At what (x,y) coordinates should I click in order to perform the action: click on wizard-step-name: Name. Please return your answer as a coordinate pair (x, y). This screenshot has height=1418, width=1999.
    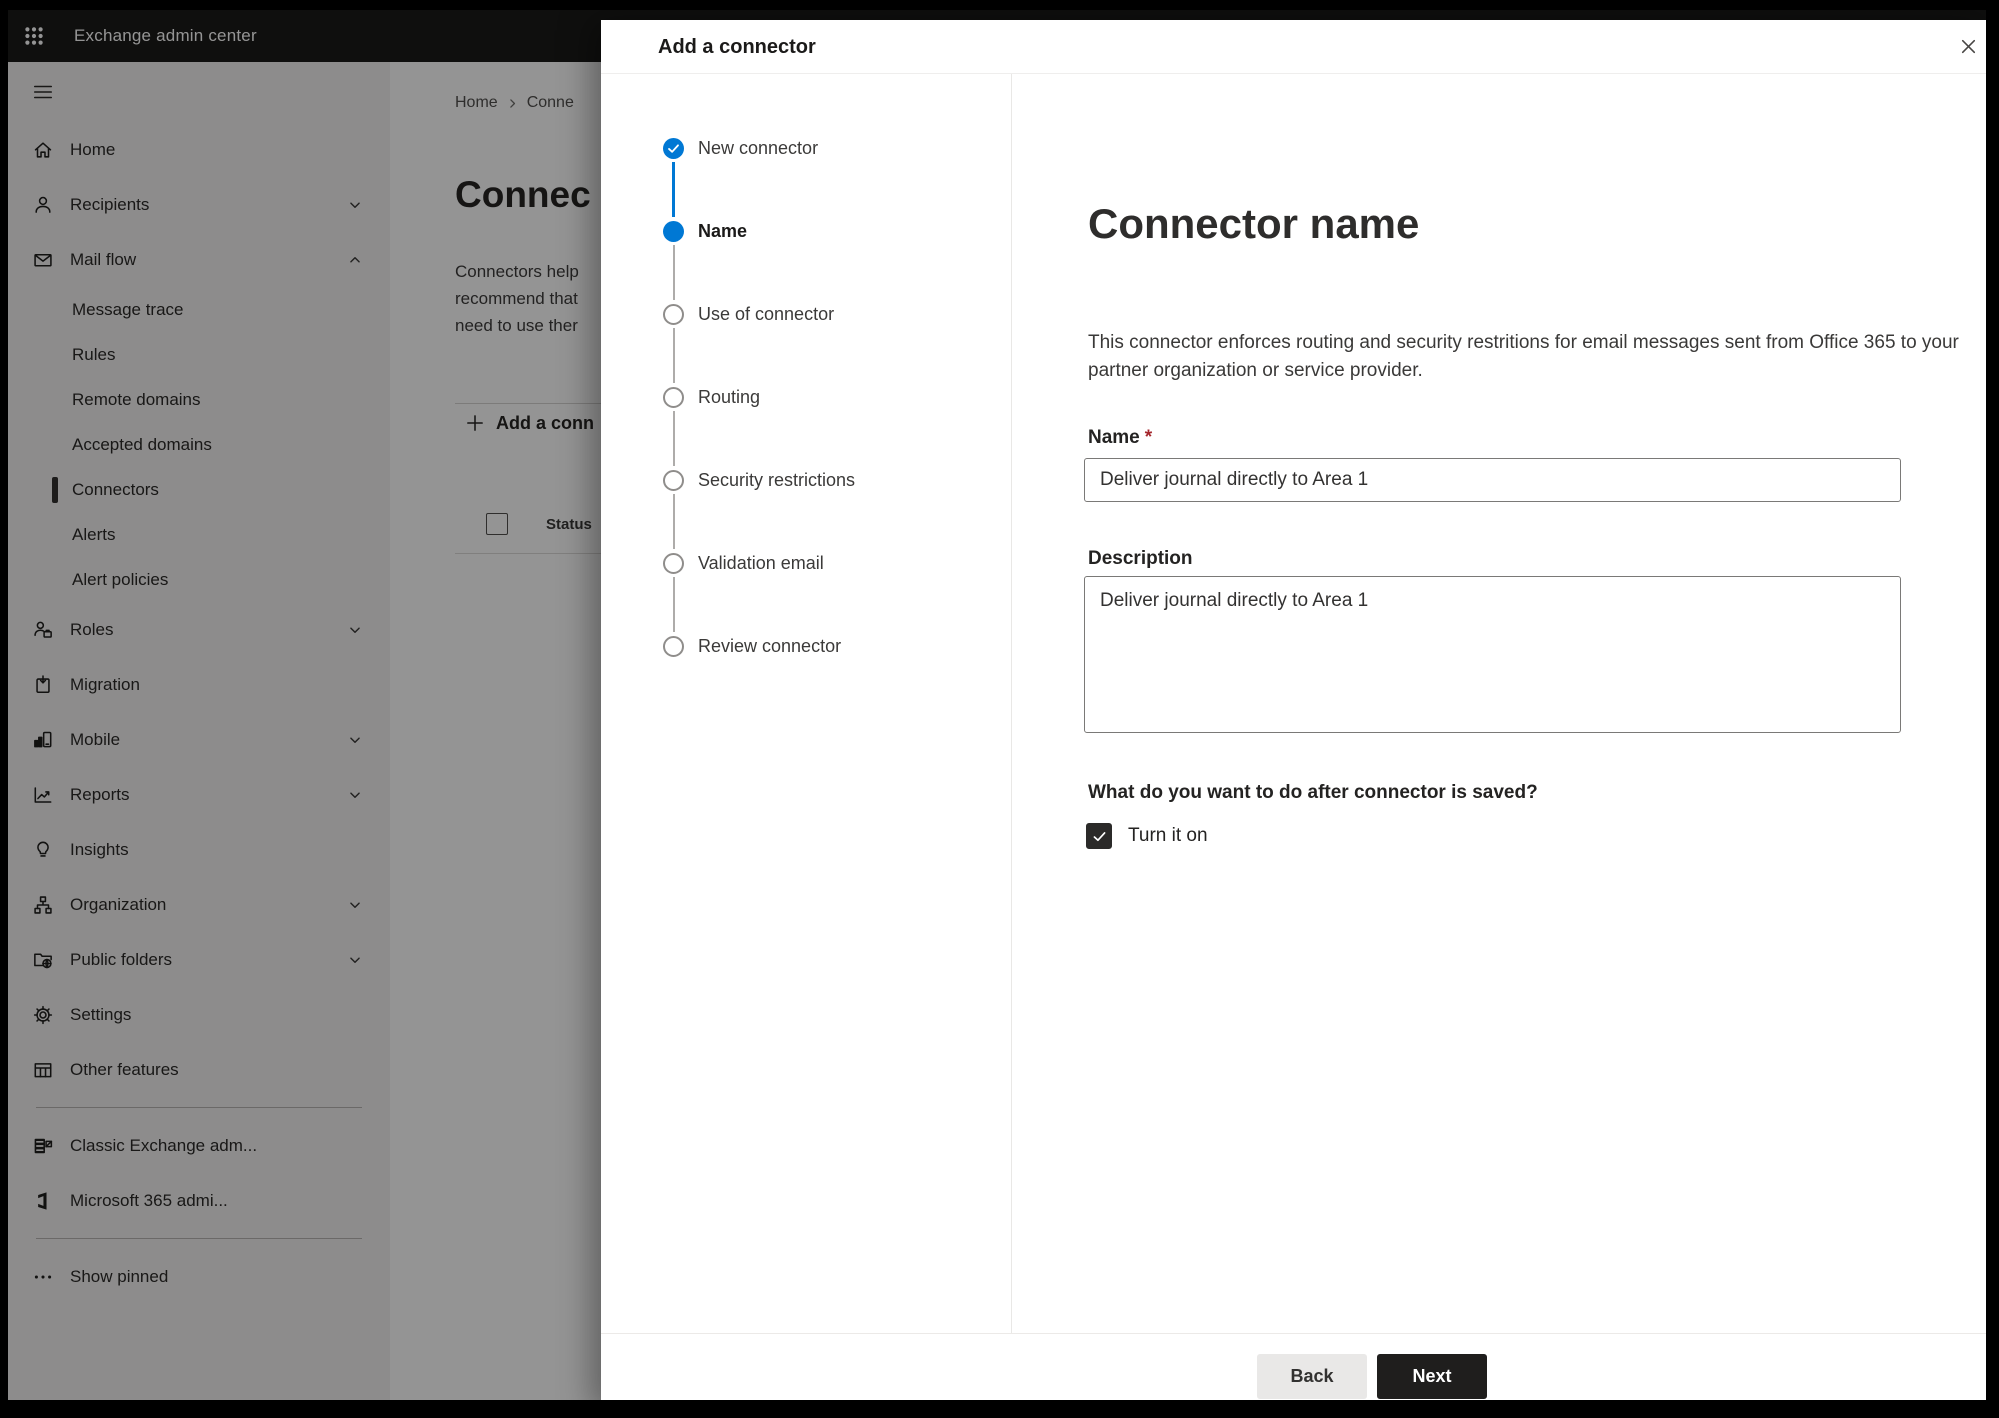
    Looking at the image, I should click on (722, 231).